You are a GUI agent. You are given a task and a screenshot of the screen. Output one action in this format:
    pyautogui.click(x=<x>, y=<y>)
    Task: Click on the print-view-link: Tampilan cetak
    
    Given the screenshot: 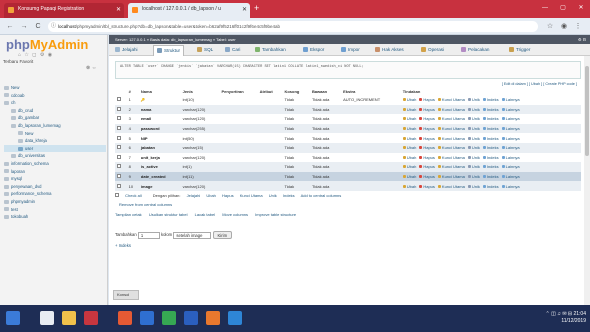 What is the action you would take?
    pyautogui.click(x=128, y=214)
    